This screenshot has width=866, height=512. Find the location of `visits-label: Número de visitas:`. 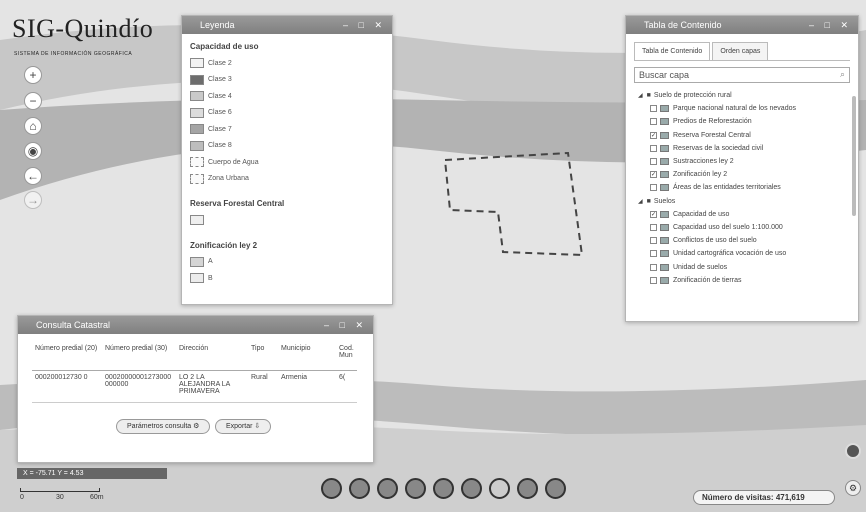

visits-label: Número de visitas: is located at coordinates (738, 497).